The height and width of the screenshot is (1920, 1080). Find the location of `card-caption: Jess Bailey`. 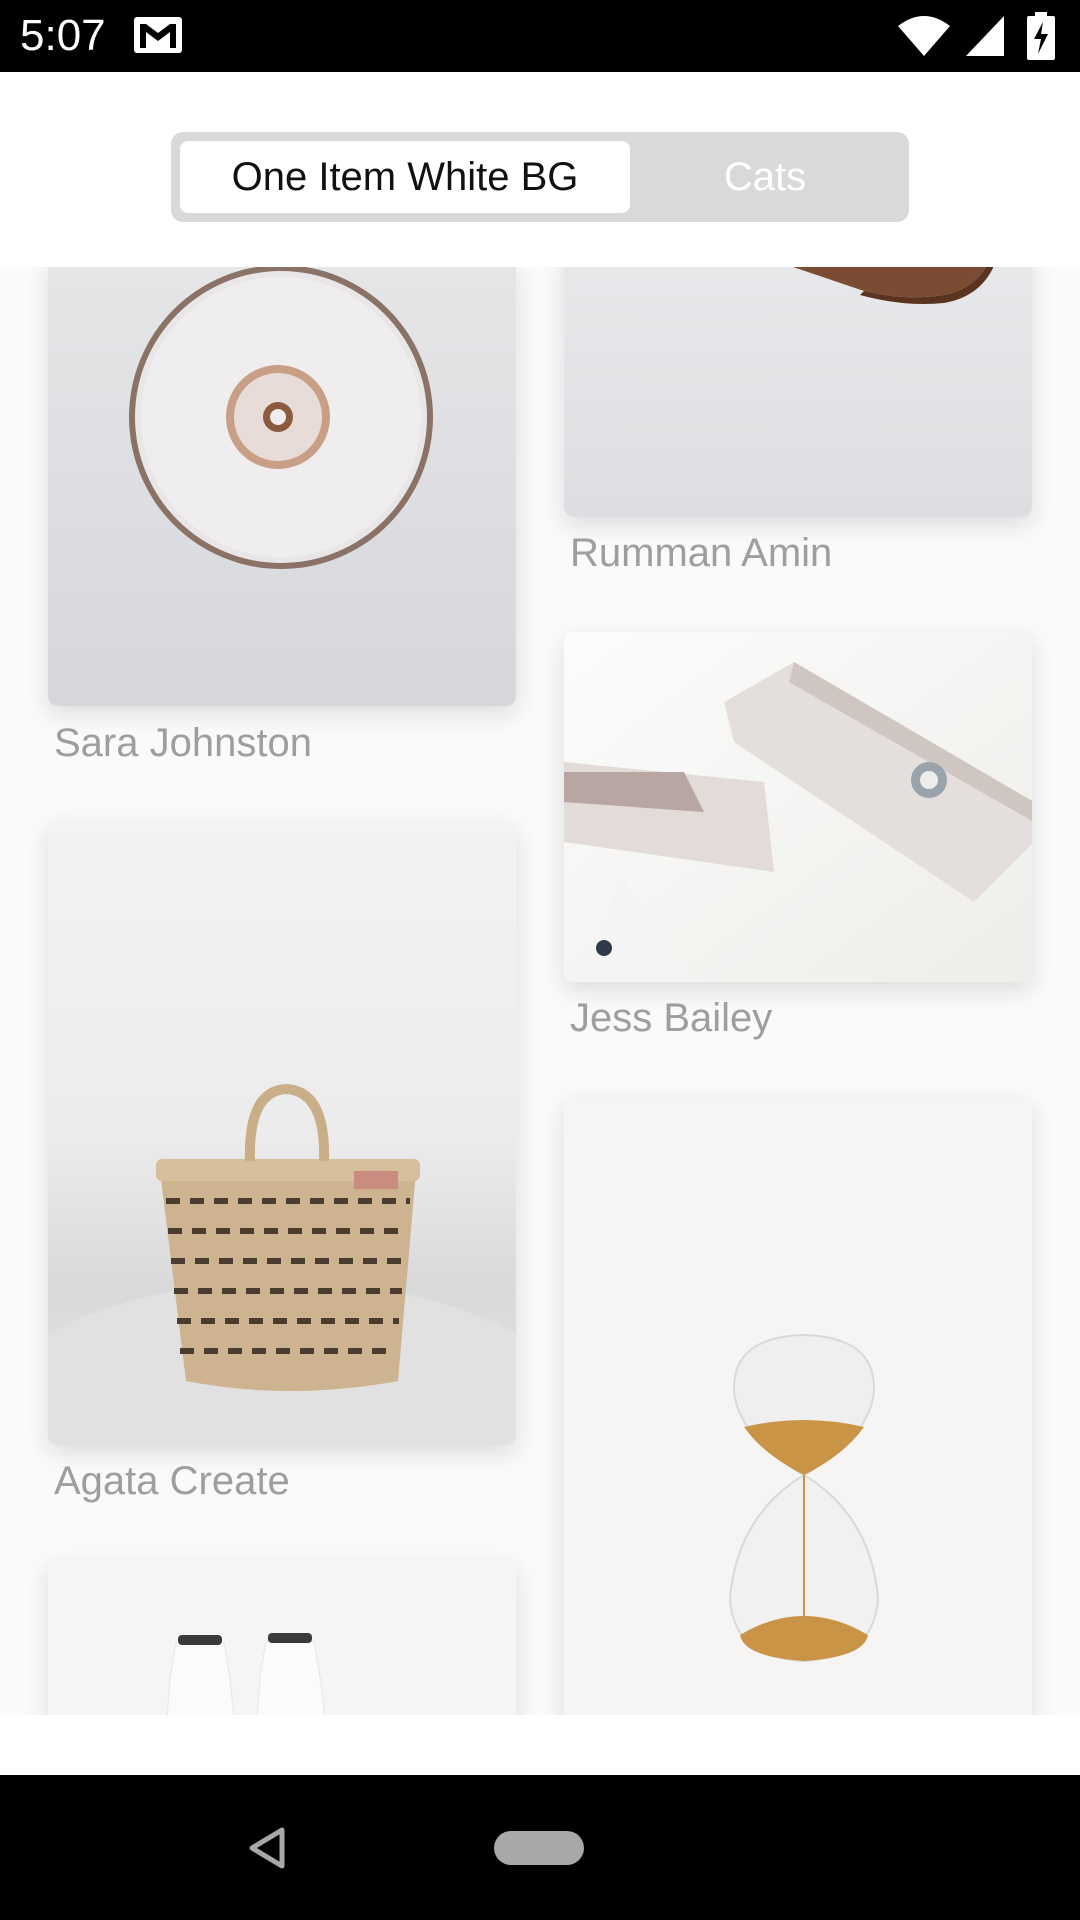

card-caption: Jess Bailey is located at coordinates (671, 1018).